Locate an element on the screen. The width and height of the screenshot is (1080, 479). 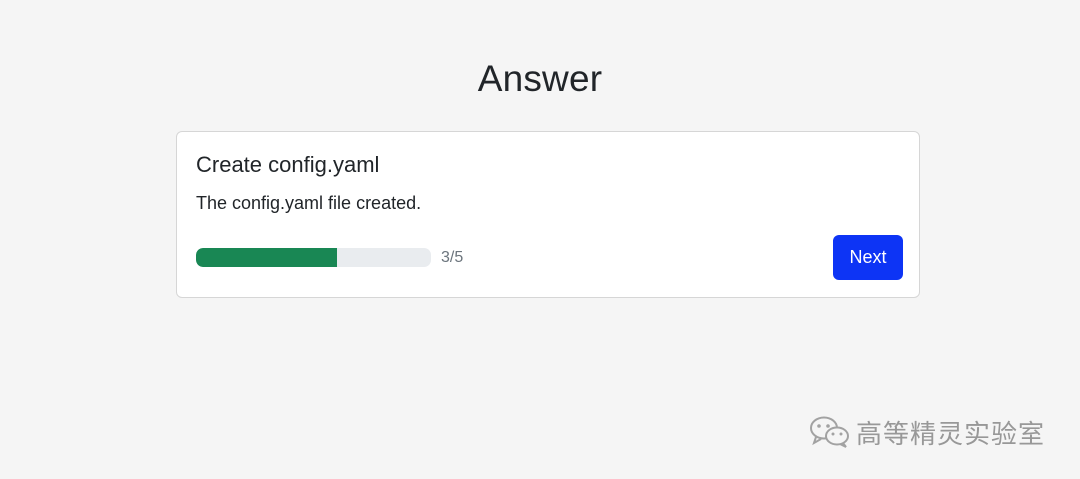
watermark: 高等精灵实验室 is located at coordinates (926, 432).